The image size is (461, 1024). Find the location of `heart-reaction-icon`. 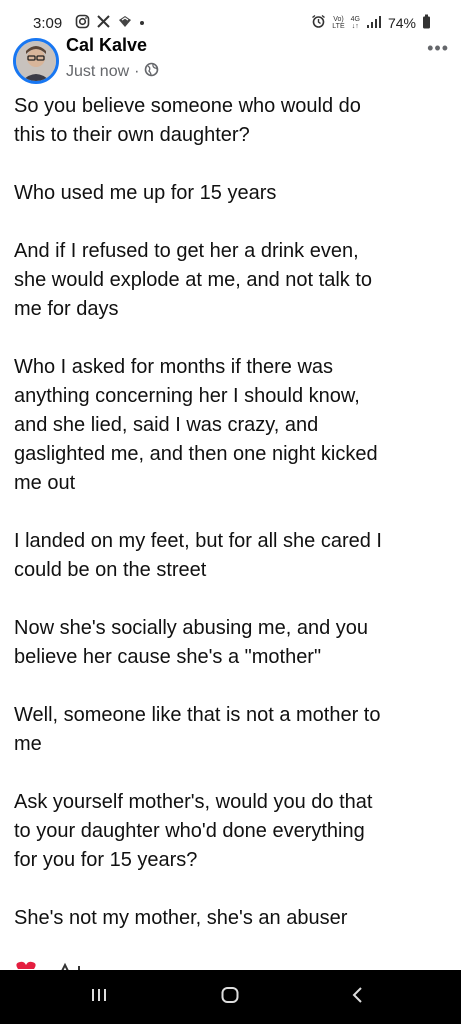

heart-reaction-icon is located at coordinates (26, 965).